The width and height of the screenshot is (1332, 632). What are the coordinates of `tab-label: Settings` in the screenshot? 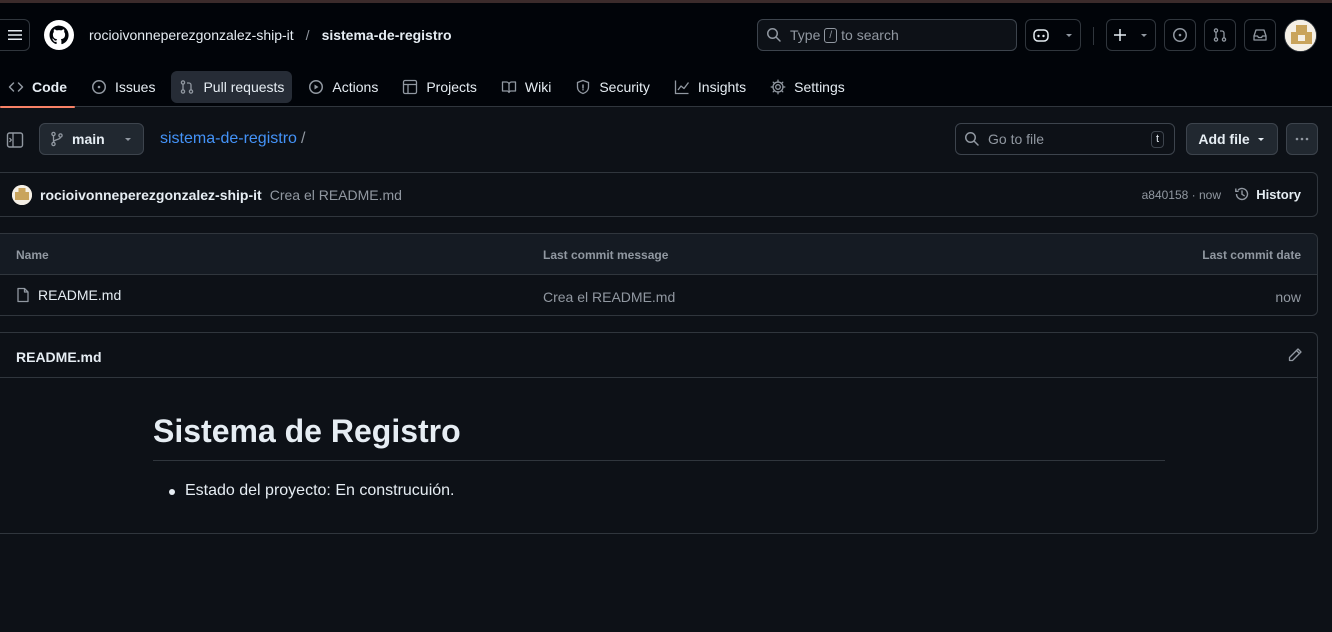 It's located at (819, 87).